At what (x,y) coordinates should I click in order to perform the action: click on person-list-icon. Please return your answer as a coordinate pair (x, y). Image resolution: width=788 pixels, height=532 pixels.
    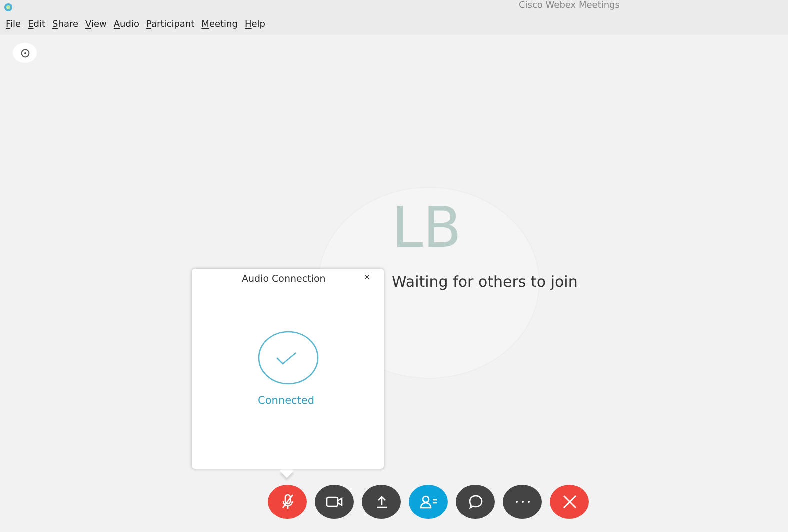
    Looking at the image, I should click on (429, 502).